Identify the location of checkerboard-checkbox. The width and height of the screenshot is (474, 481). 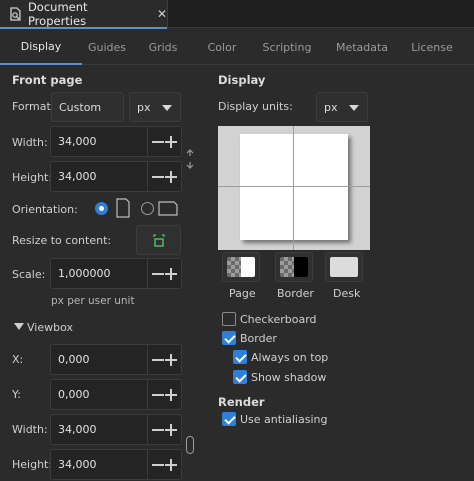
(229, 319).